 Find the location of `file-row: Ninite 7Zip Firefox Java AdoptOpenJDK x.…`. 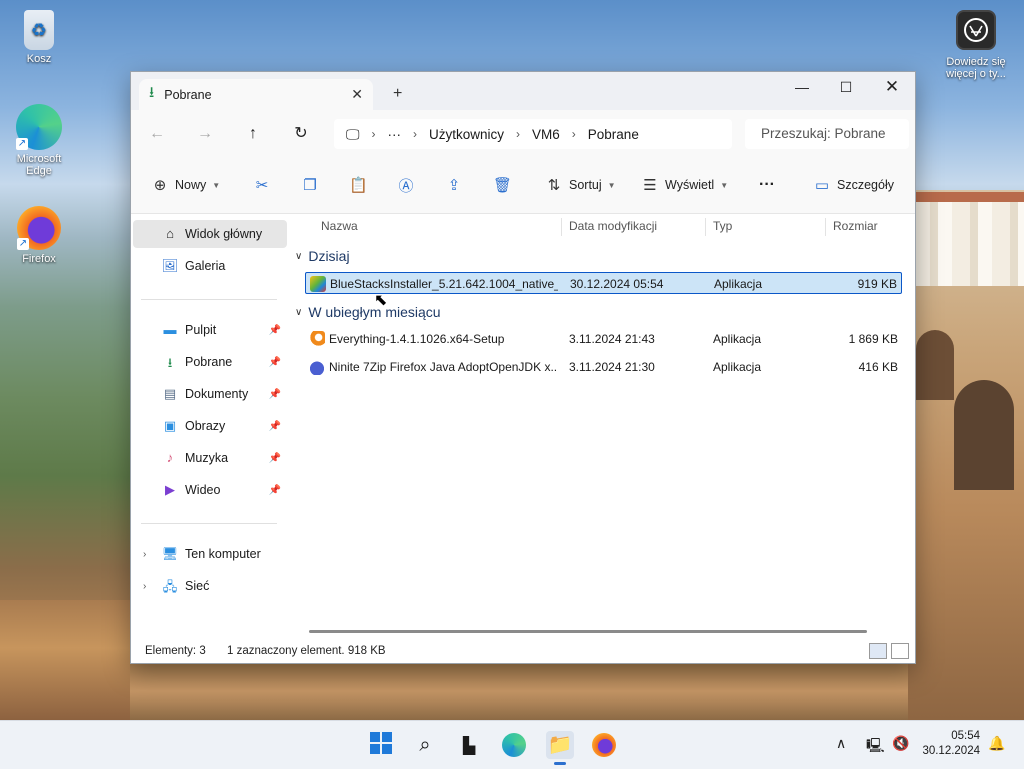

file-row: Ninite 7Zip Firefox Java AdoptOpenJDK x.… is located at coordinates (603, 367).